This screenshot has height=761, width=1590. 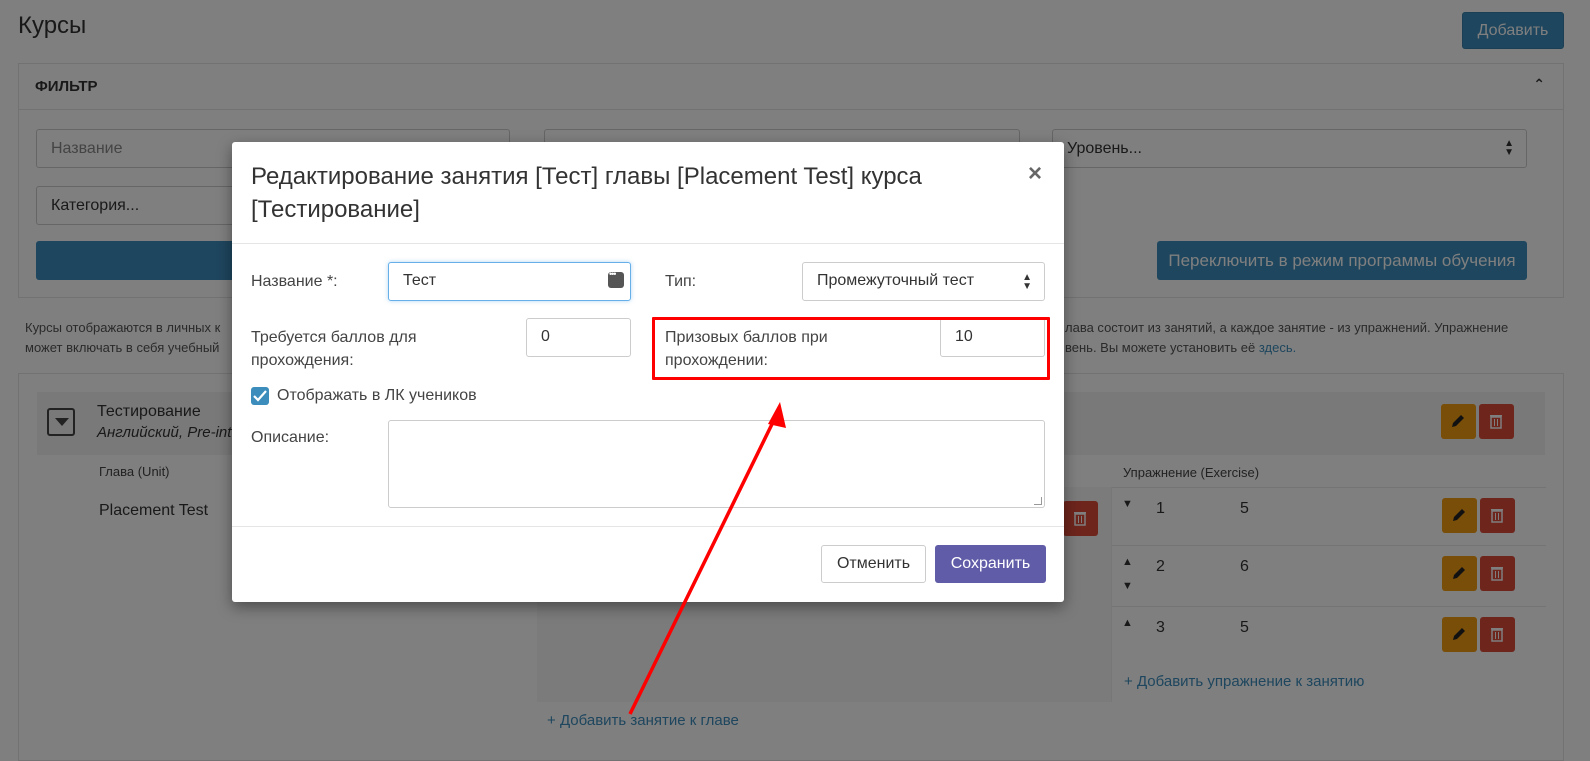 I want to click on select-arrows-icon: ▲▼, so click(x=1027, y=282).